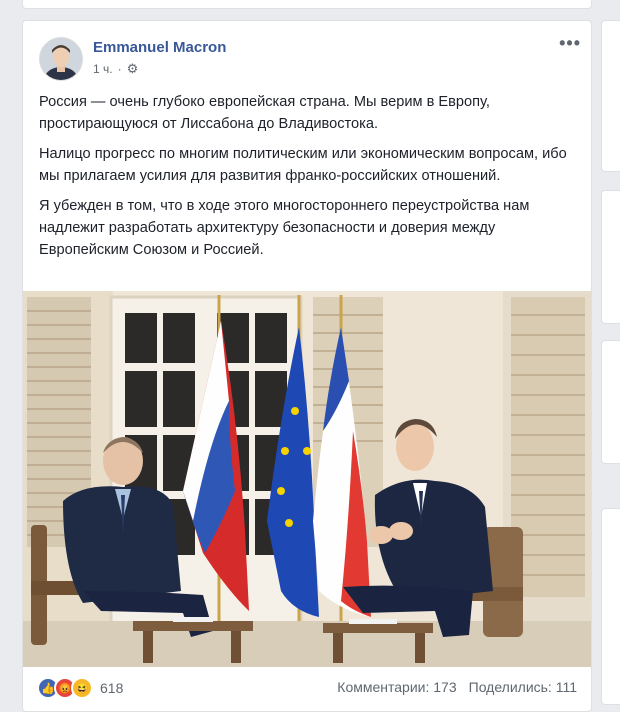 Image resolution: width=620 pixels, height=712 pixels. What do you see at coordinates (103, 69) in the screenshot?
I see `timestamp: 1 ч.` at bounding box center [103, 69].